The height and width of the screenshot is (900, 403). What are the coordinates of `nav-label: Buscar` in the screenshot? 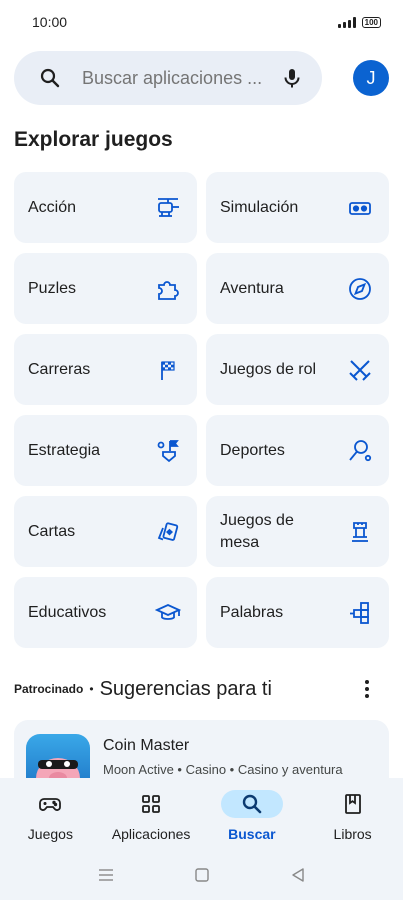 It's located at (252, 834).